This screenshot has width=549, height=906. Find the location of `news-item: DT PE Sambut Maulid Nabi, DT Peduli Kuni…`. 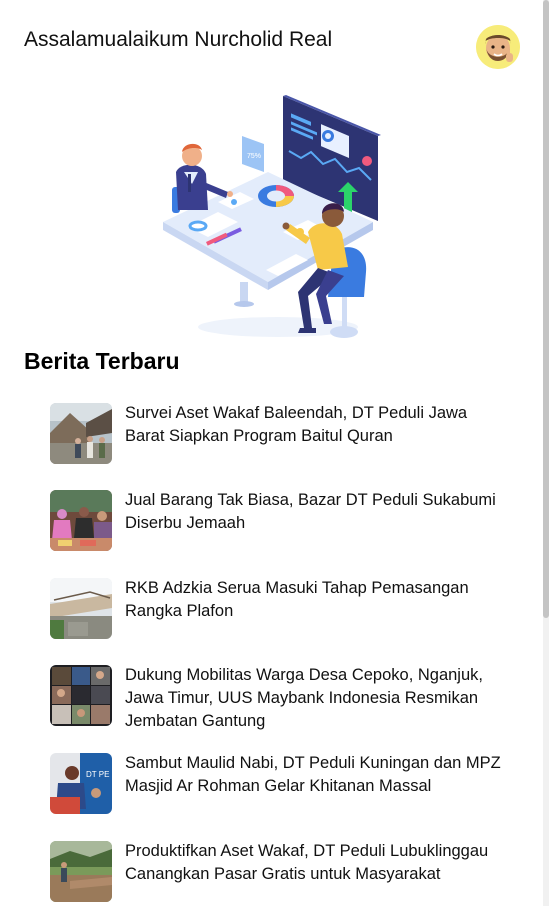

news-item: DT PE Sambut Maulid Nabi, DT Peduli Kuni… is located at coordinates (285, 790).